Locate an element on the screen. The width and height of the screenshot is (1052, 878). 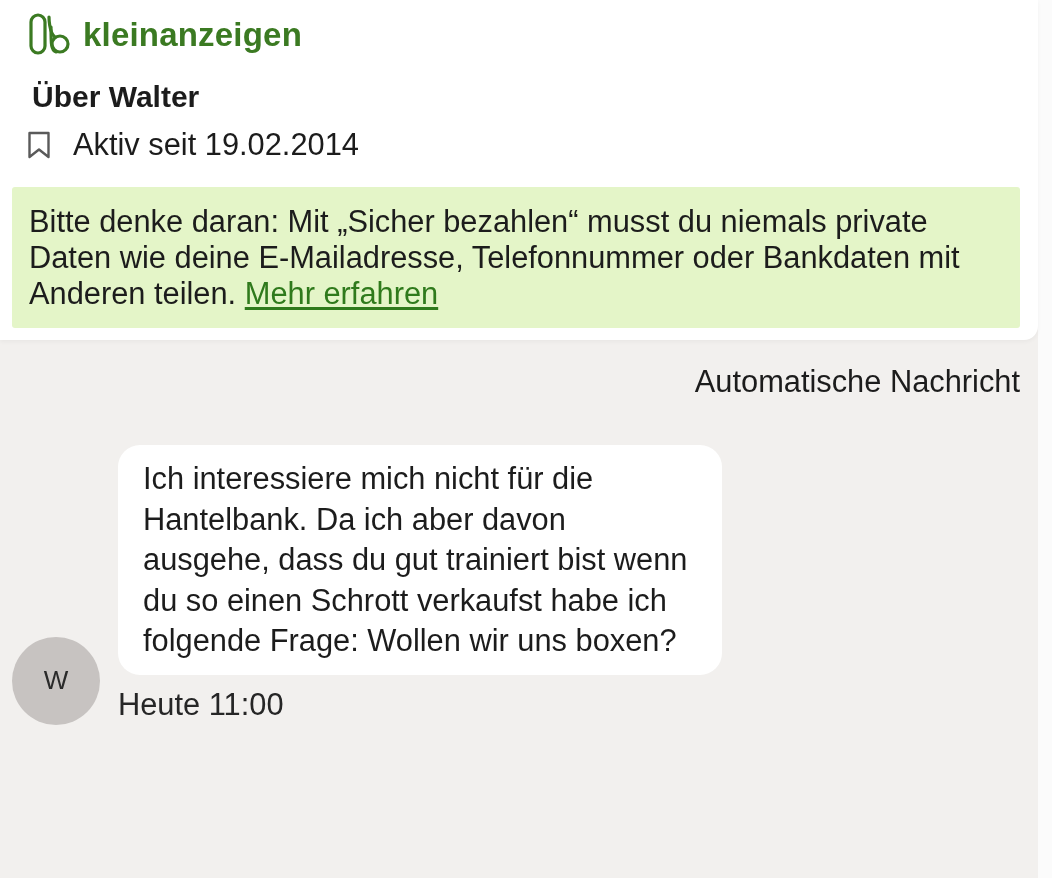
avatar: W is located at coordinates (56, 680).